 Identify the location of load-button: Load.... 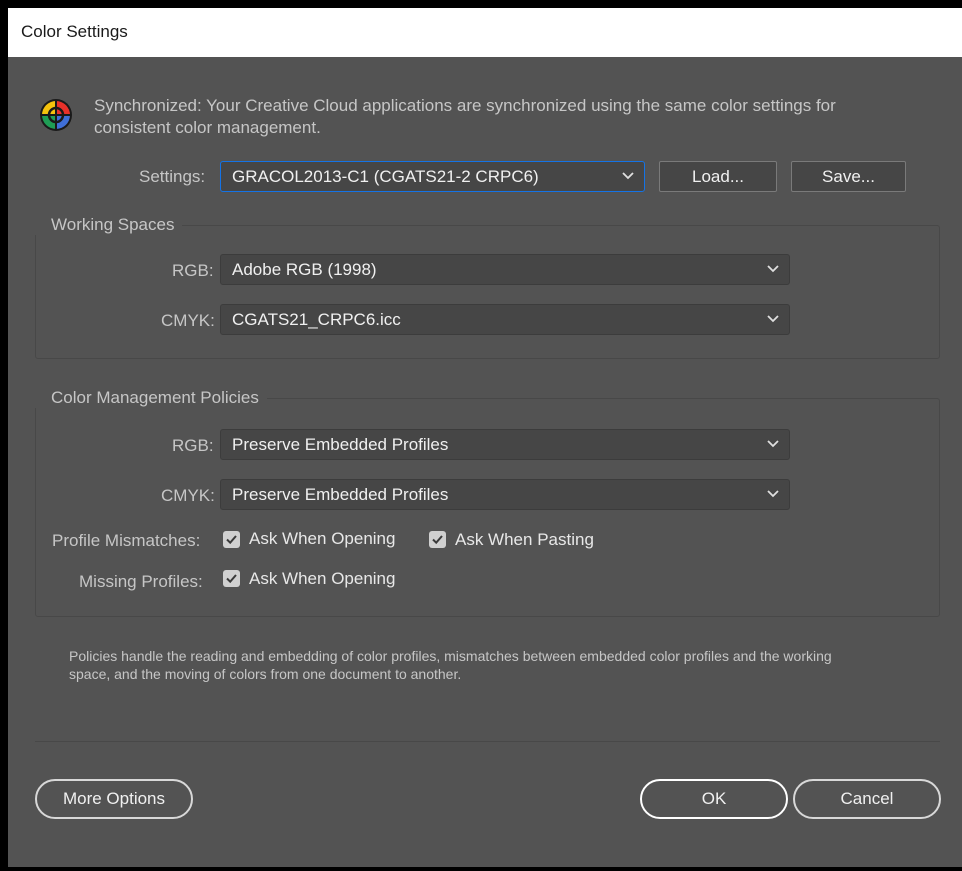
(718, 176).